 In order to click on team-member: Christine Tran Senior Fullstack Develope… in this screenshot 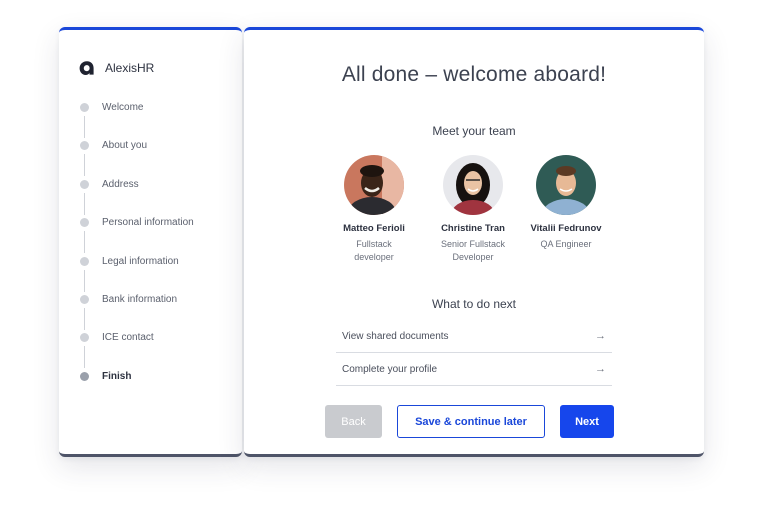, I will do `click(473, 209)`.